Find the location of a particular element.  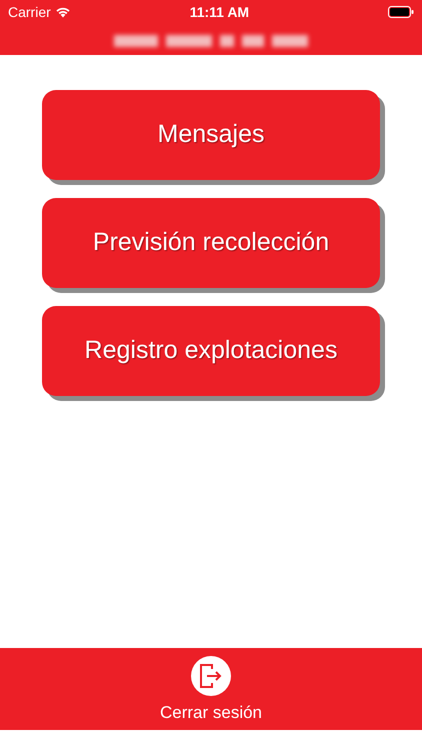

wifi-icon is located at coordinates (62, 12).